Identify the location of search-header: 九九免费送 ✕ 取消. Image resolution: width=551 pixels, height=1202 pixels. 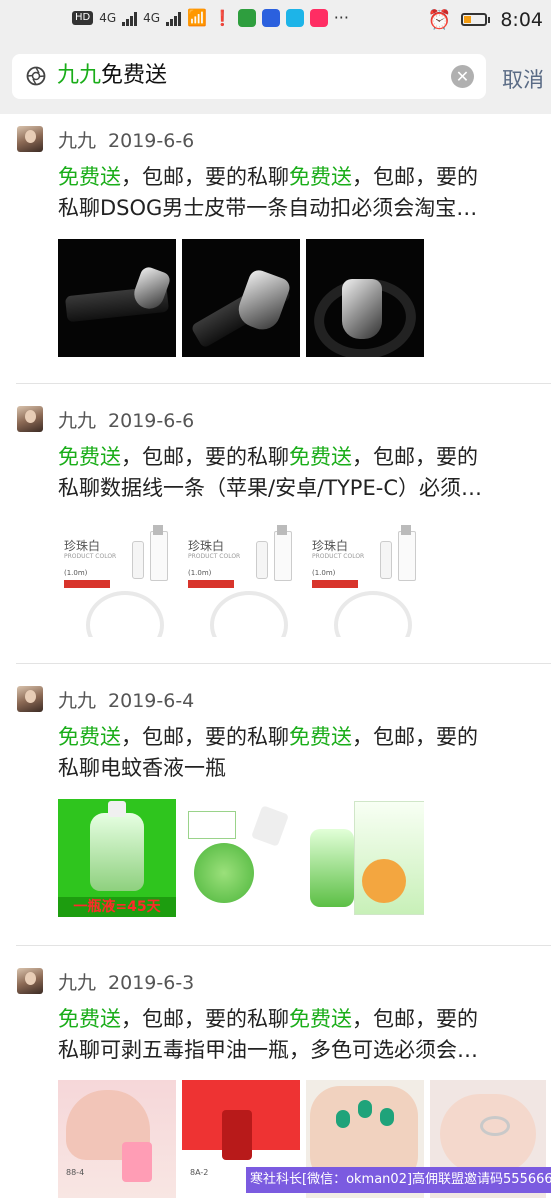
(275, 78).